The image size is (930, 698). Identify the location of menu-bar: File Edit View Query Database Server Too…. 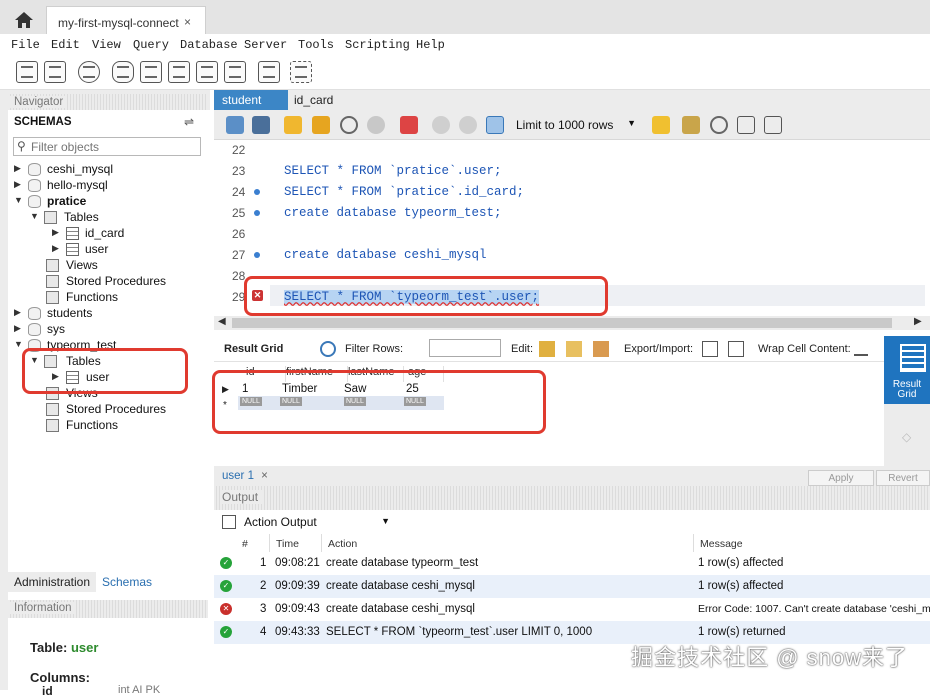
(465, 45).